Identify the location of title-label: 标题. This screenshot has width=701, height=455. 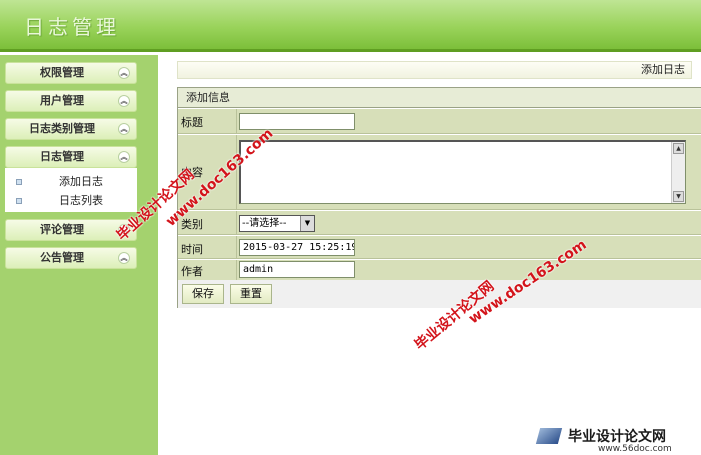
(192, 122).